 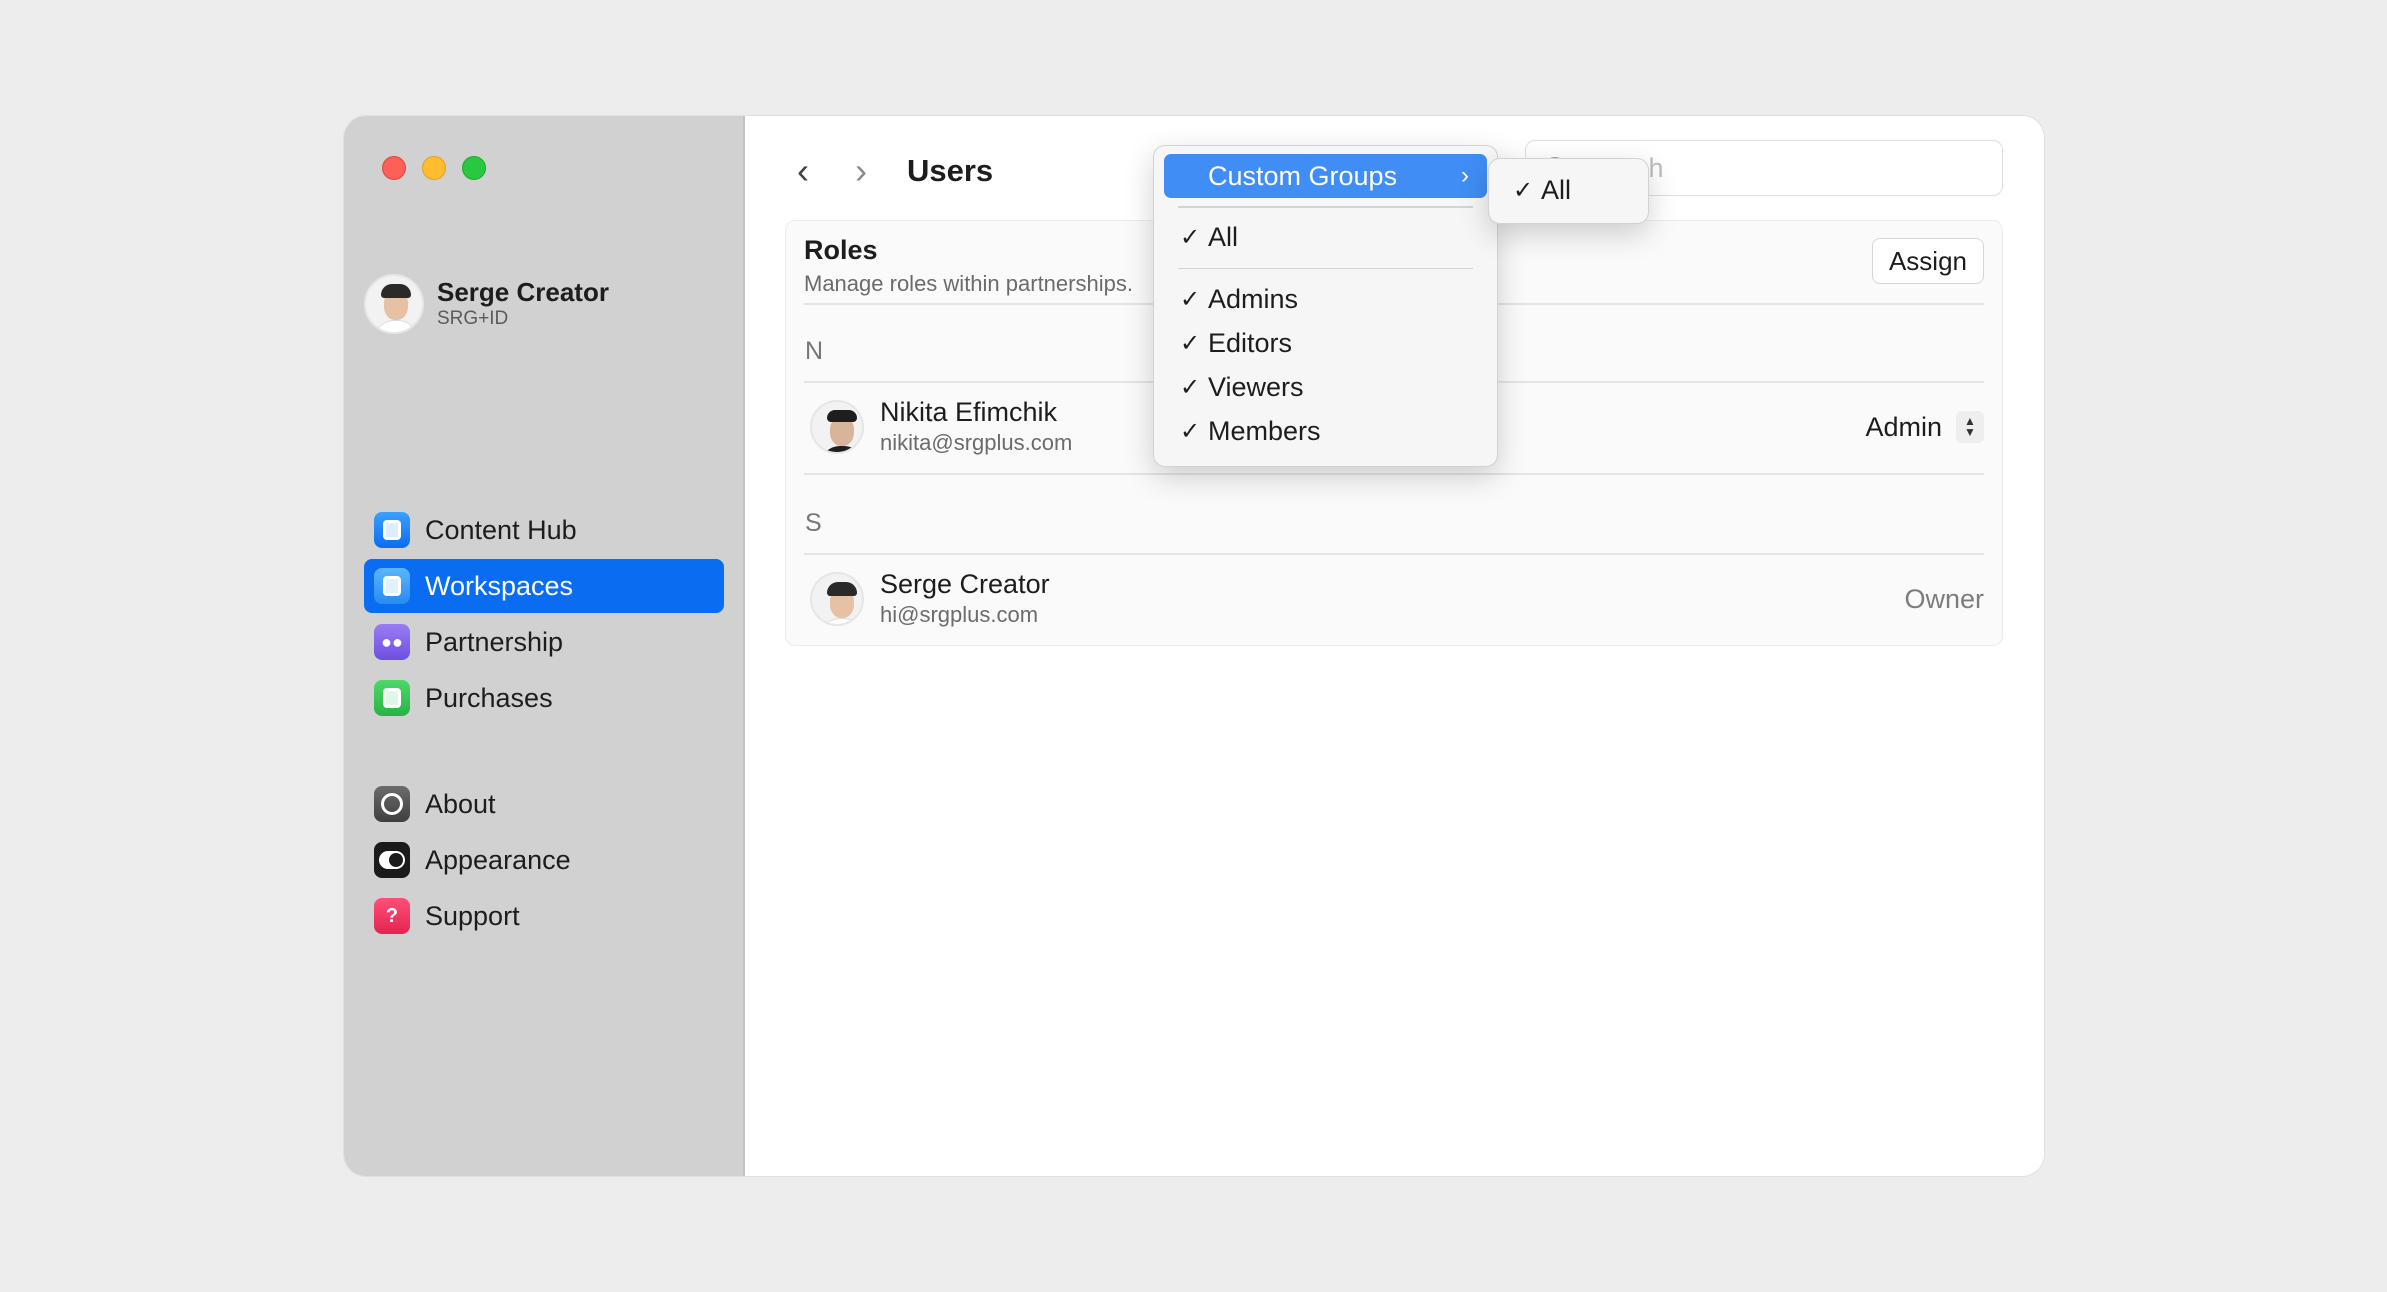 I want to click on sidebar-item-workspaces: Workspaces, so click(x=544, y=586).